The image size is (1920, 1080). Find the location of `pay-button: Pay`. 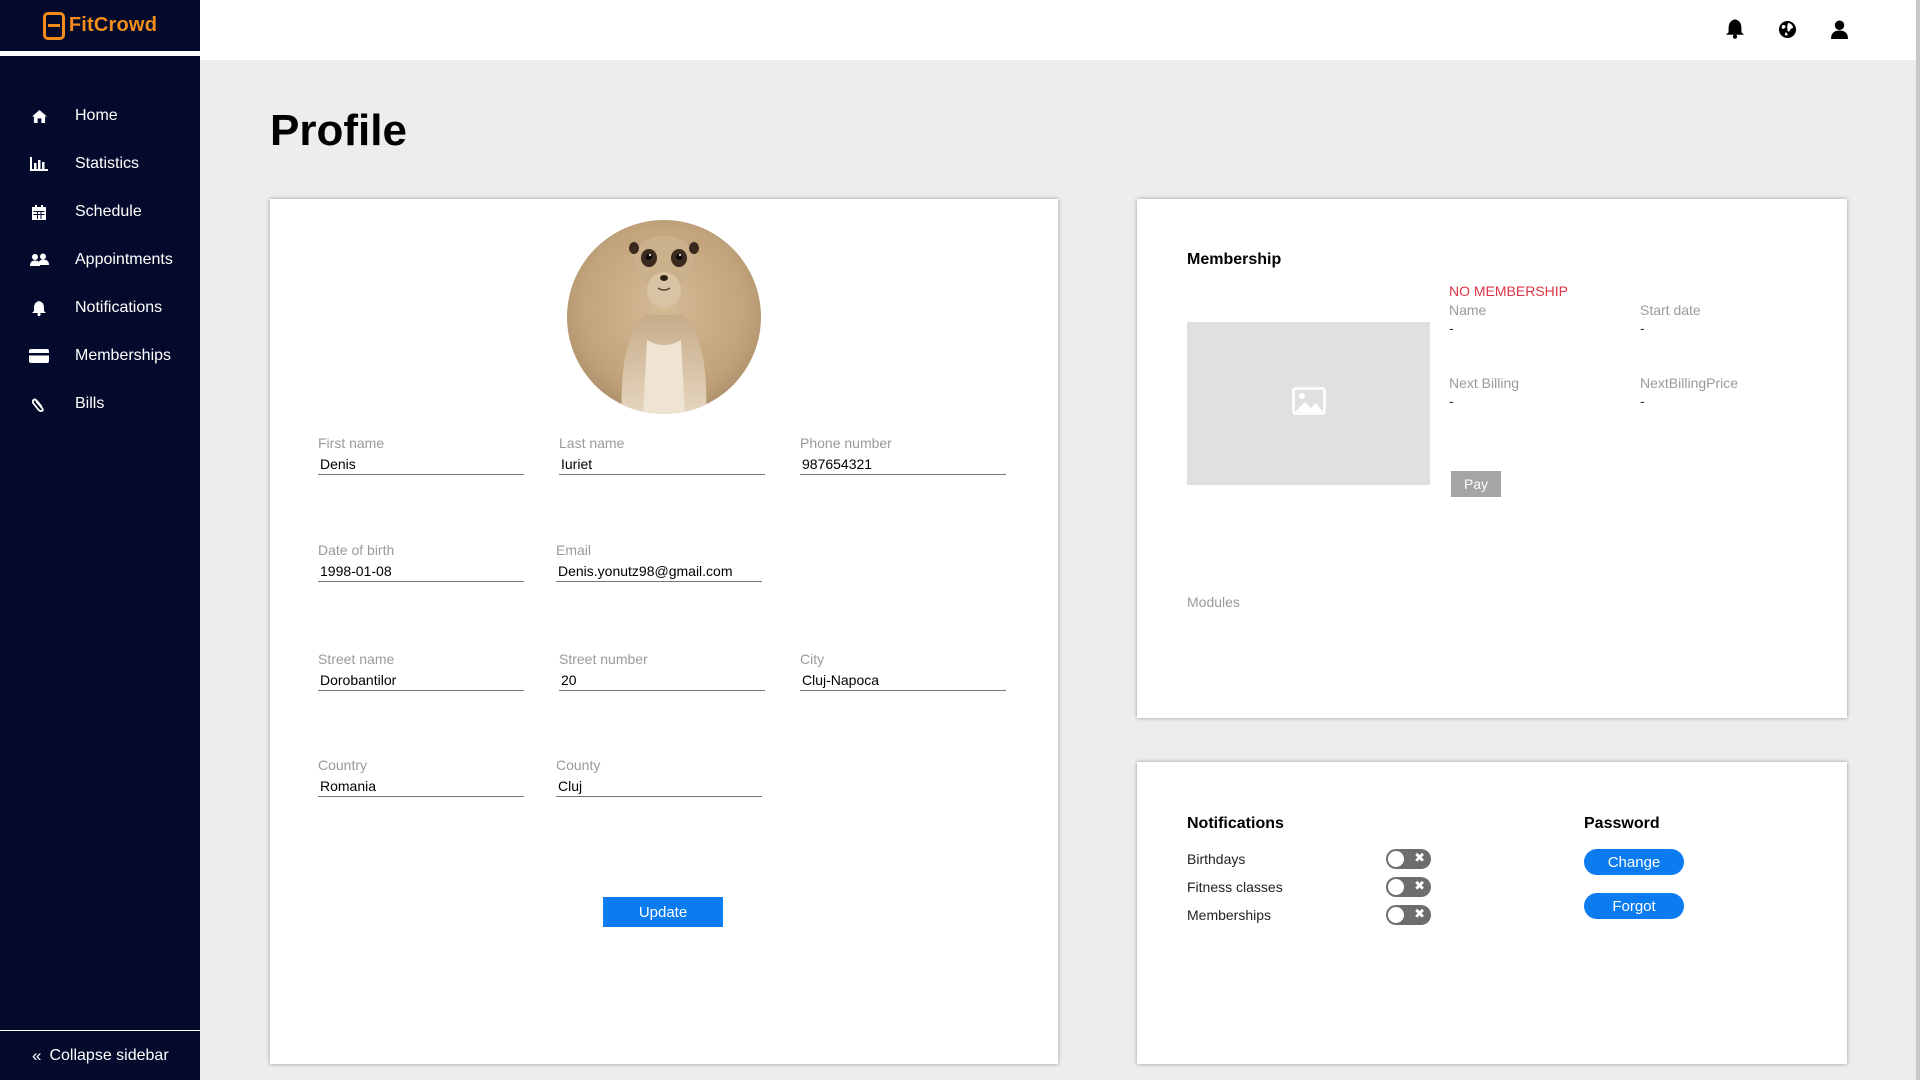

pay-button: Pay is located at coordinates (1476, 484).